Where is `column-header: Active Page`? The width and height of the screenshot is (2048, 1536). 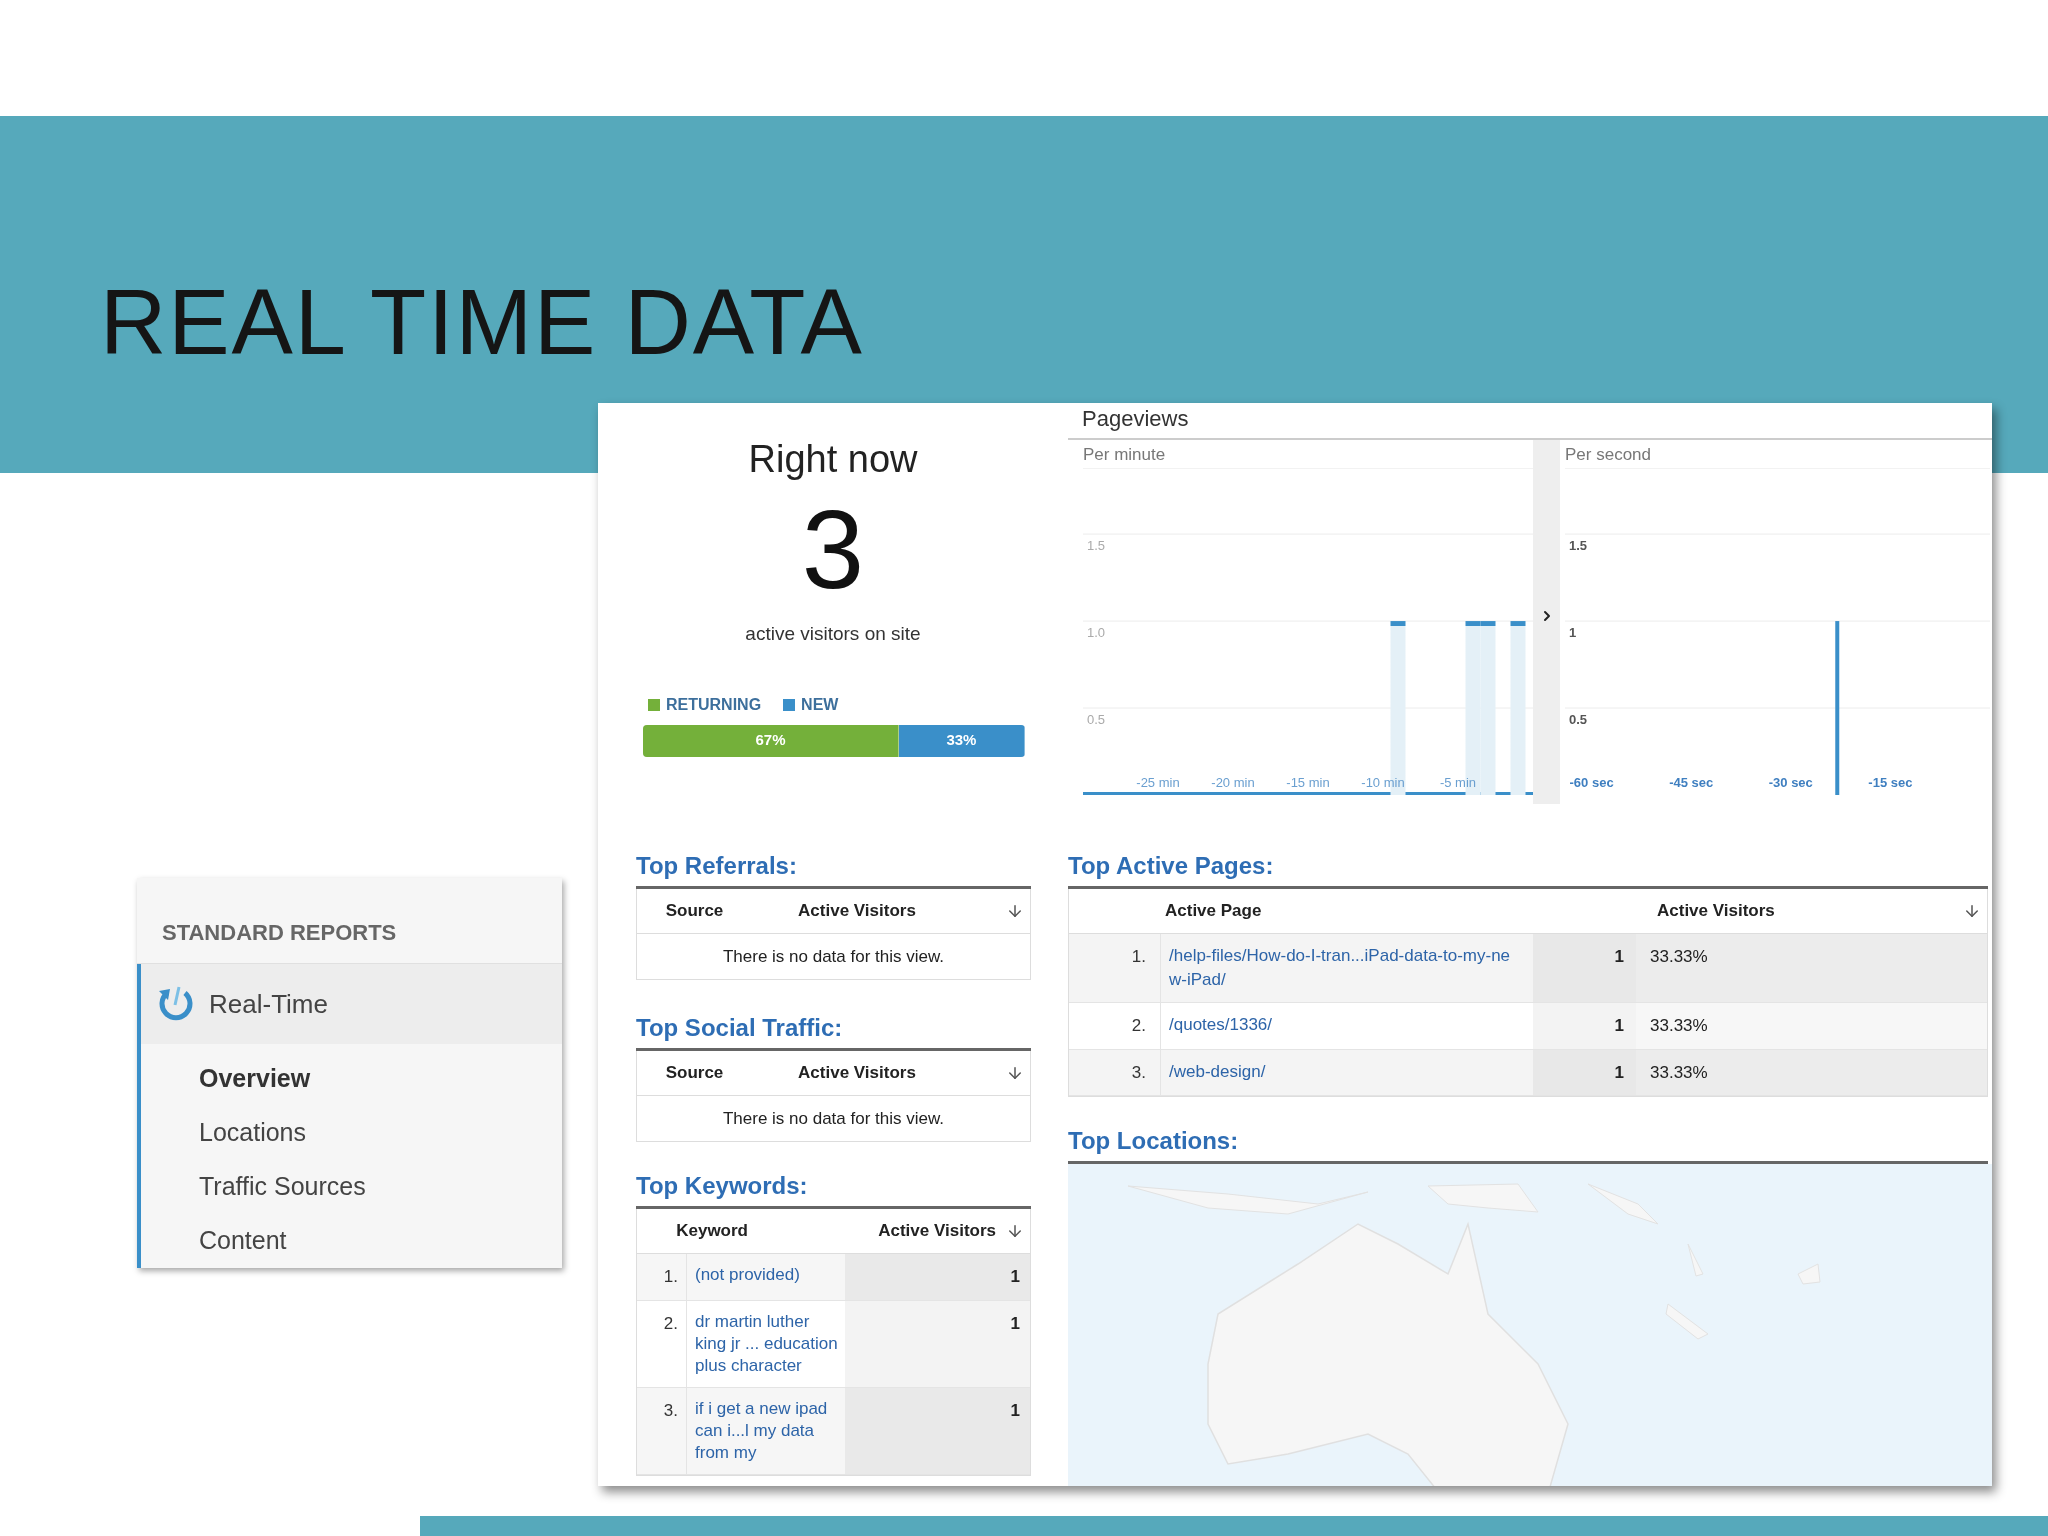
column-header: Active Page is located at coordinates (1349, 911).